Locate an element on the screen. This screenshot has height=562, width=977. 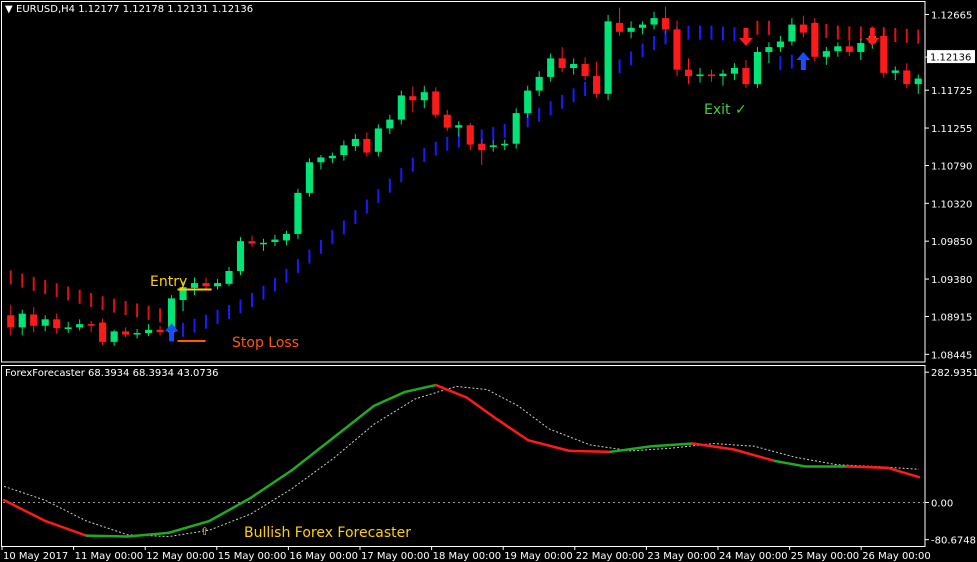
oscillator-axis-label: 282.9351 is located at coordinates (954, 373).